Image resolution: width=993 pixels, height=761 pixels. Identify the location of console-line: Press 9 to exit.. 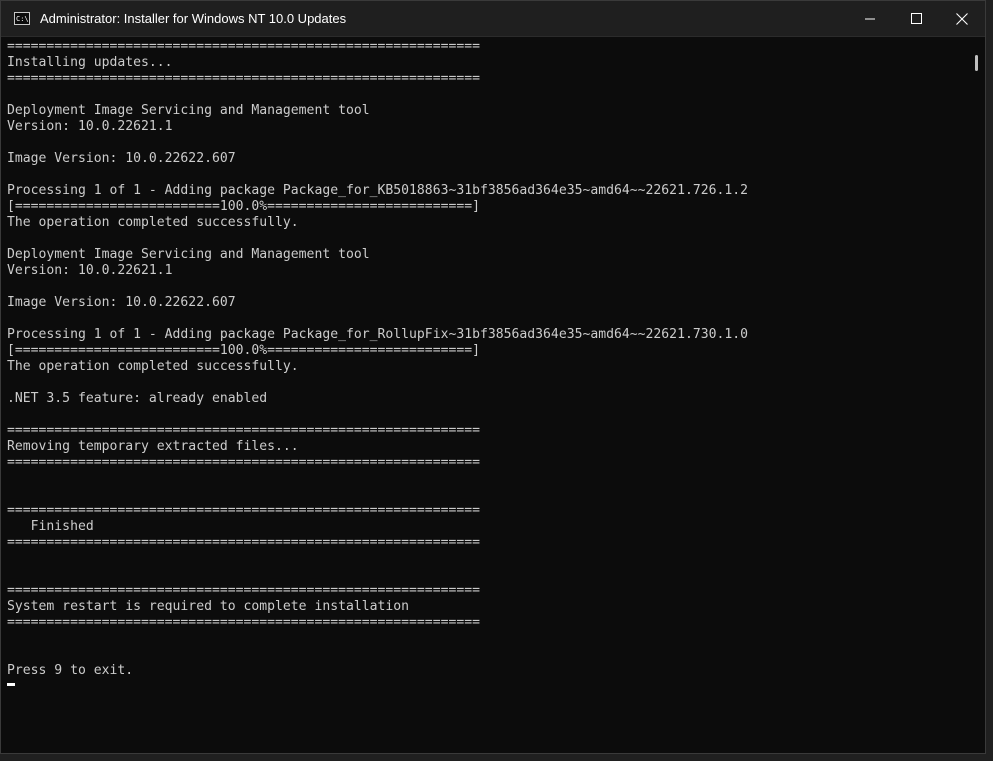
(70, 670).